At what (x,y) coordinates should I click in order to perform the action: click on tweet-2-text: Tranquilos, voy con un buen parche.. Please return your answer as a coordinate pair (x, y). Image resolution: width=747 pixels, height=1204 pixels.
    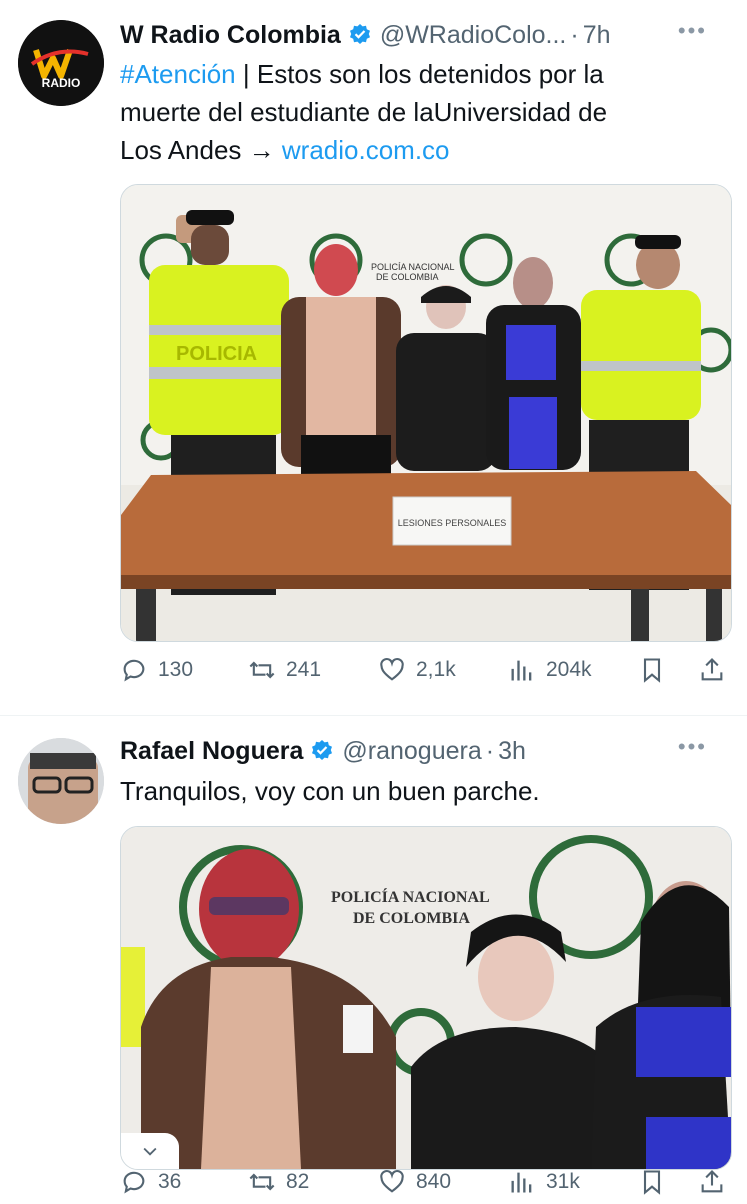
    Looking at the image, I should click on (330, 791).